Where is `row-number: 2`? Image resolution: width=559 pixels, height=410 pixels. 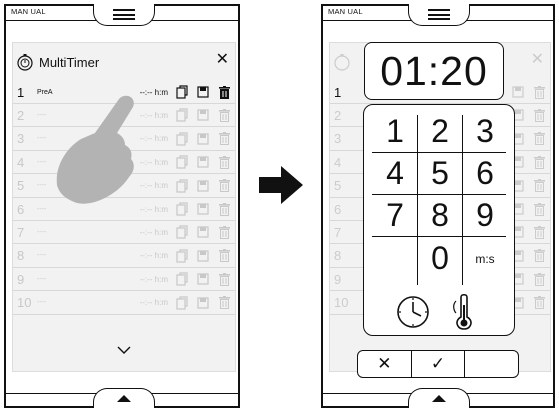
row-number: 2 is located at coordinates (338, 115).